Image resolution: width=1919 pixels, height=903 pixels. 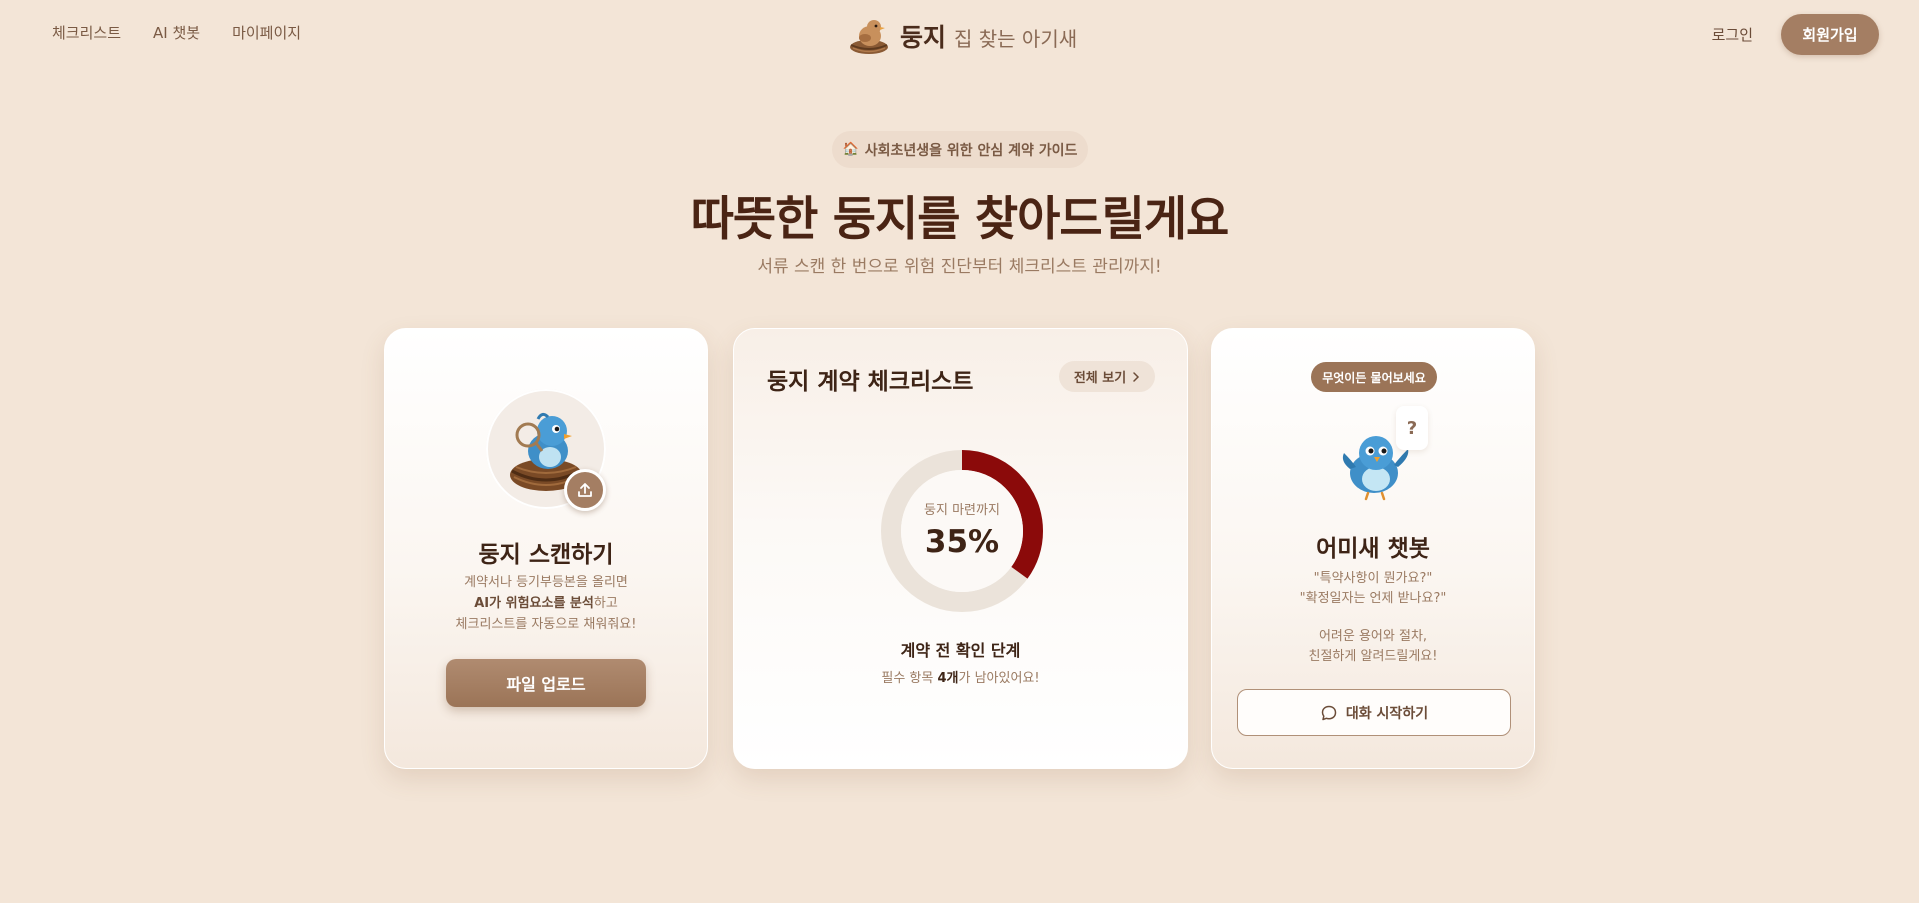 I want to click on nav-link-ai-chatbot: AI 챗봇, so click(x=176, y=32).